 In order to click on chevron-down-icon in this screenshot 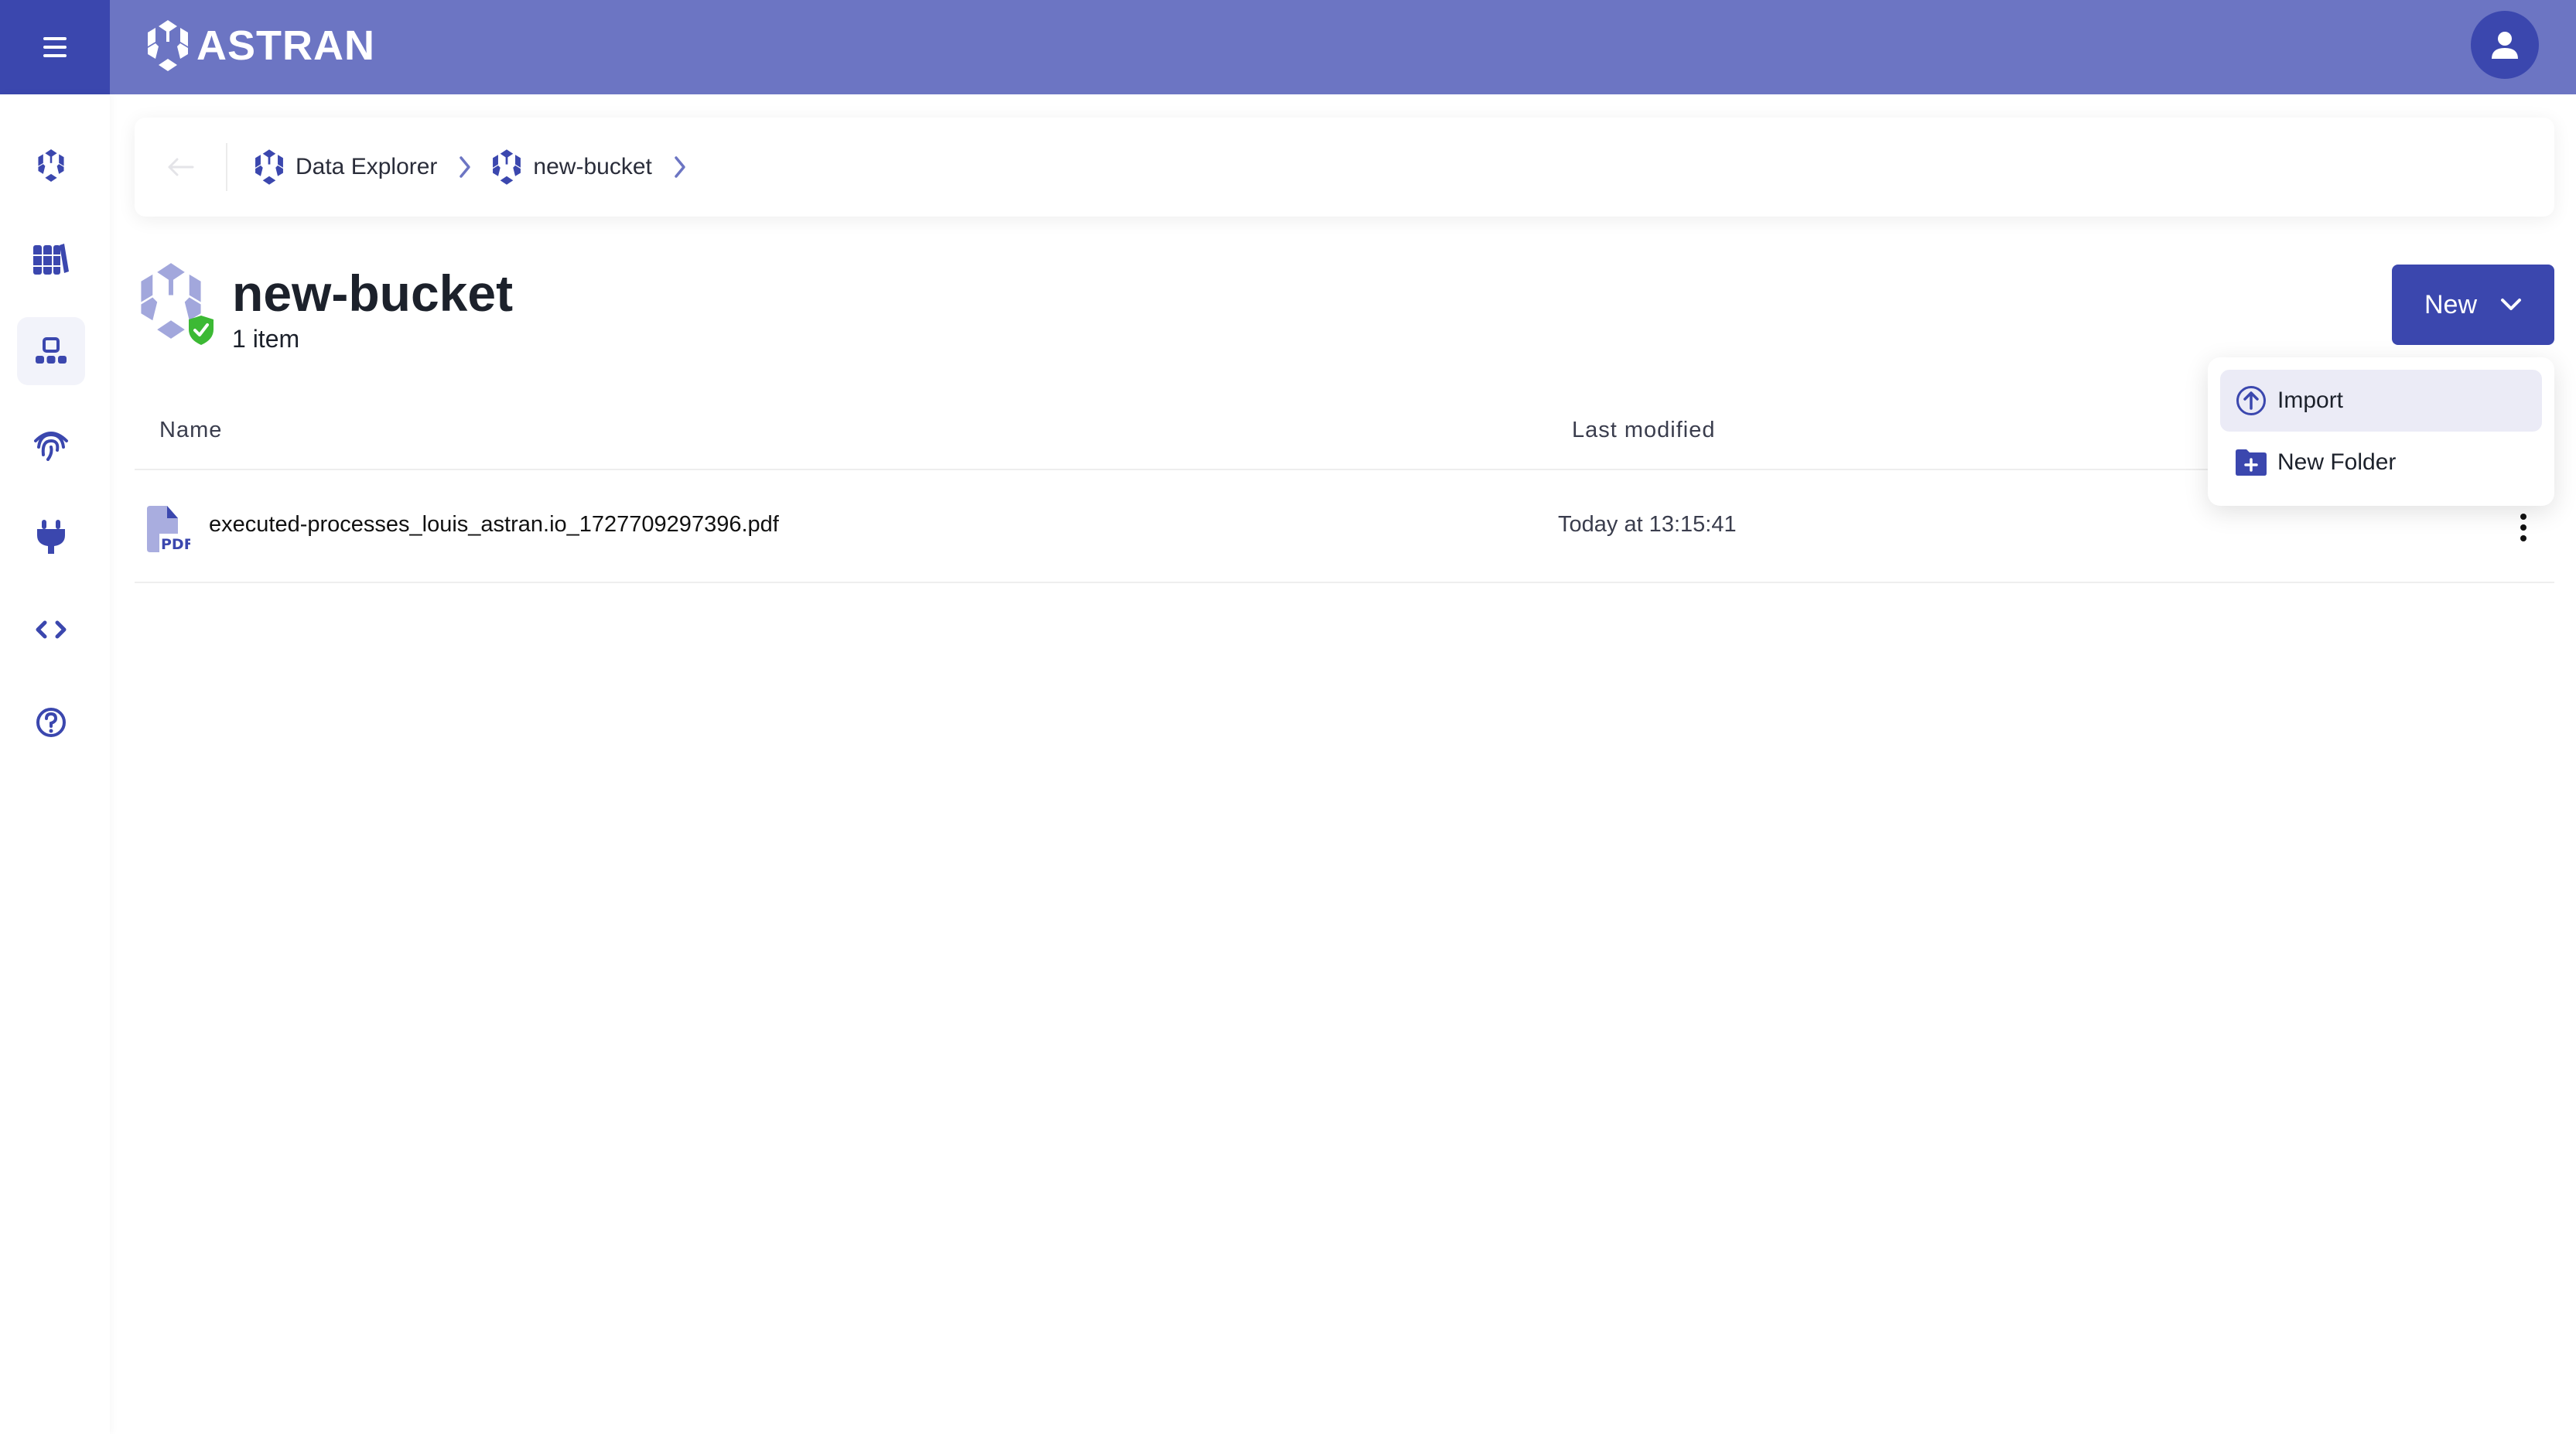, I will do `click(2511, 304)`.